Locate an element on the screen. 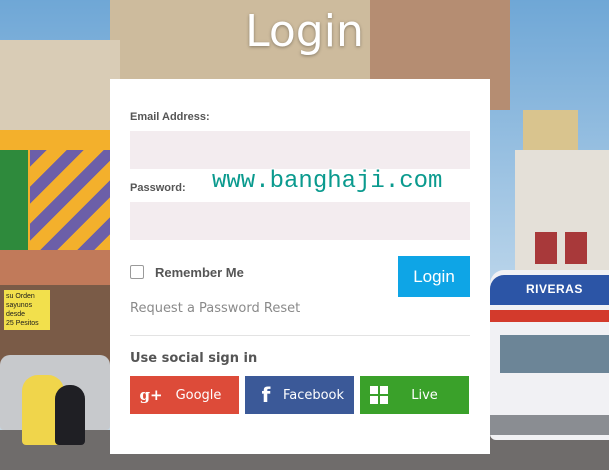 The height and width of the screenshot is (470, 609). login-button: Login is located at coordinates (434, 276).